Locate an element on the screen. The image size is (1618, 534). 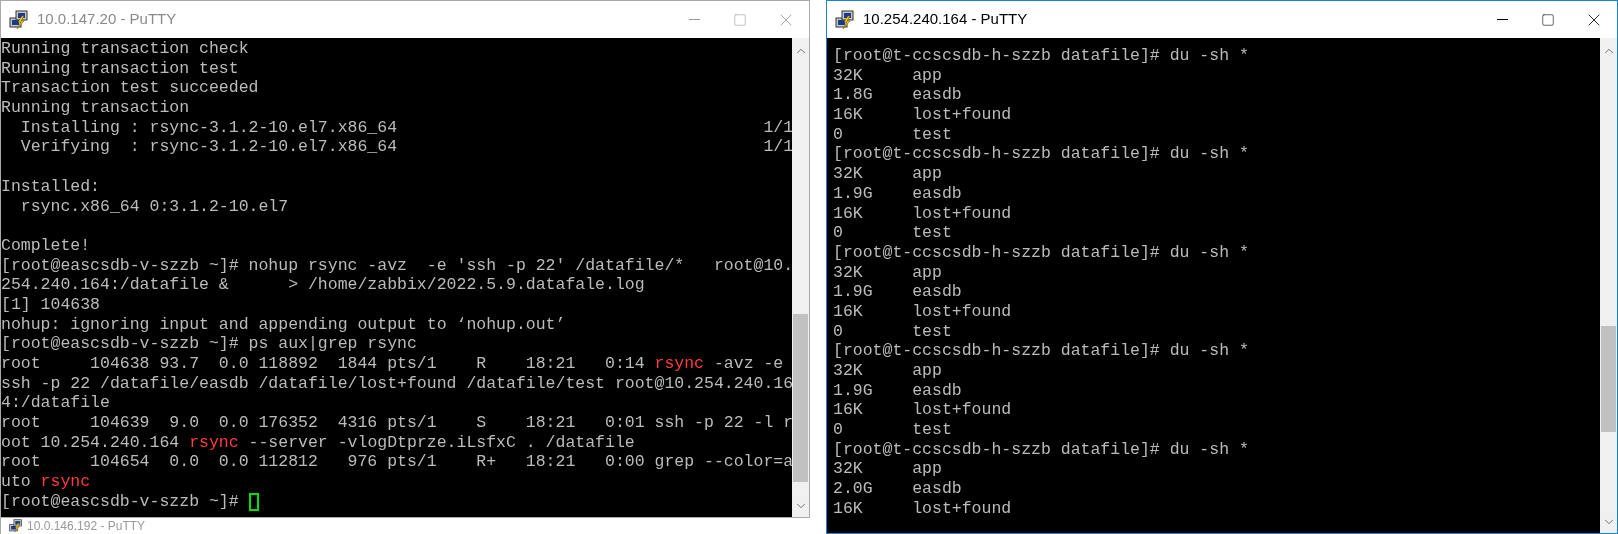
terminal-line: Installed: is located at coordinates (51, 186).